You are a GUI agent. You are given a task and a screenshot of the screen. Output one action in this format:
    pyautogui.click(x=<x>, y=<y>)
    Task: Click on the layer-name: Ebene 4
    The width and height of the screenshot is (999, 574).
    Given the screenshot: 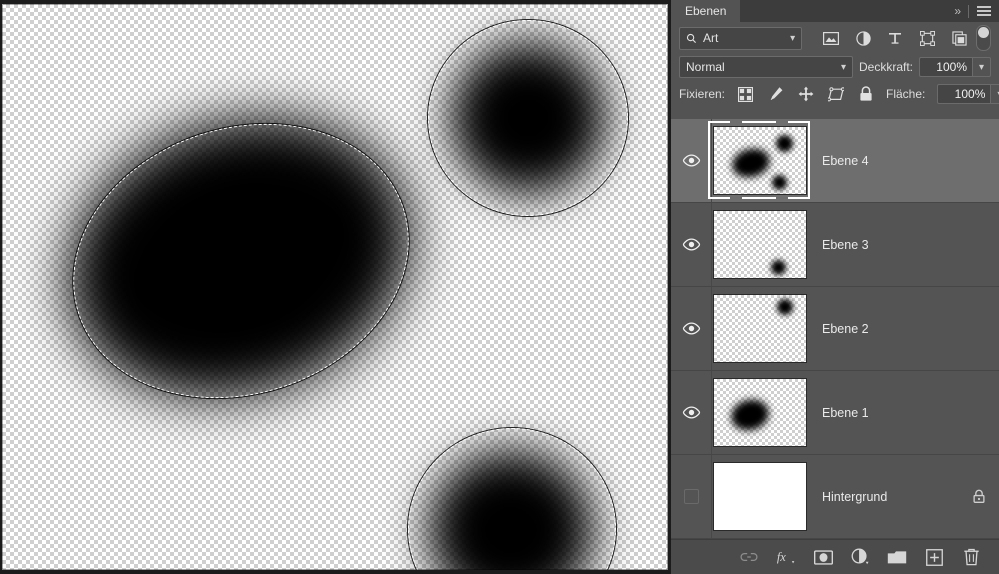 What is the action you would take?
    pyautogui.click(x=883, y=161)
    